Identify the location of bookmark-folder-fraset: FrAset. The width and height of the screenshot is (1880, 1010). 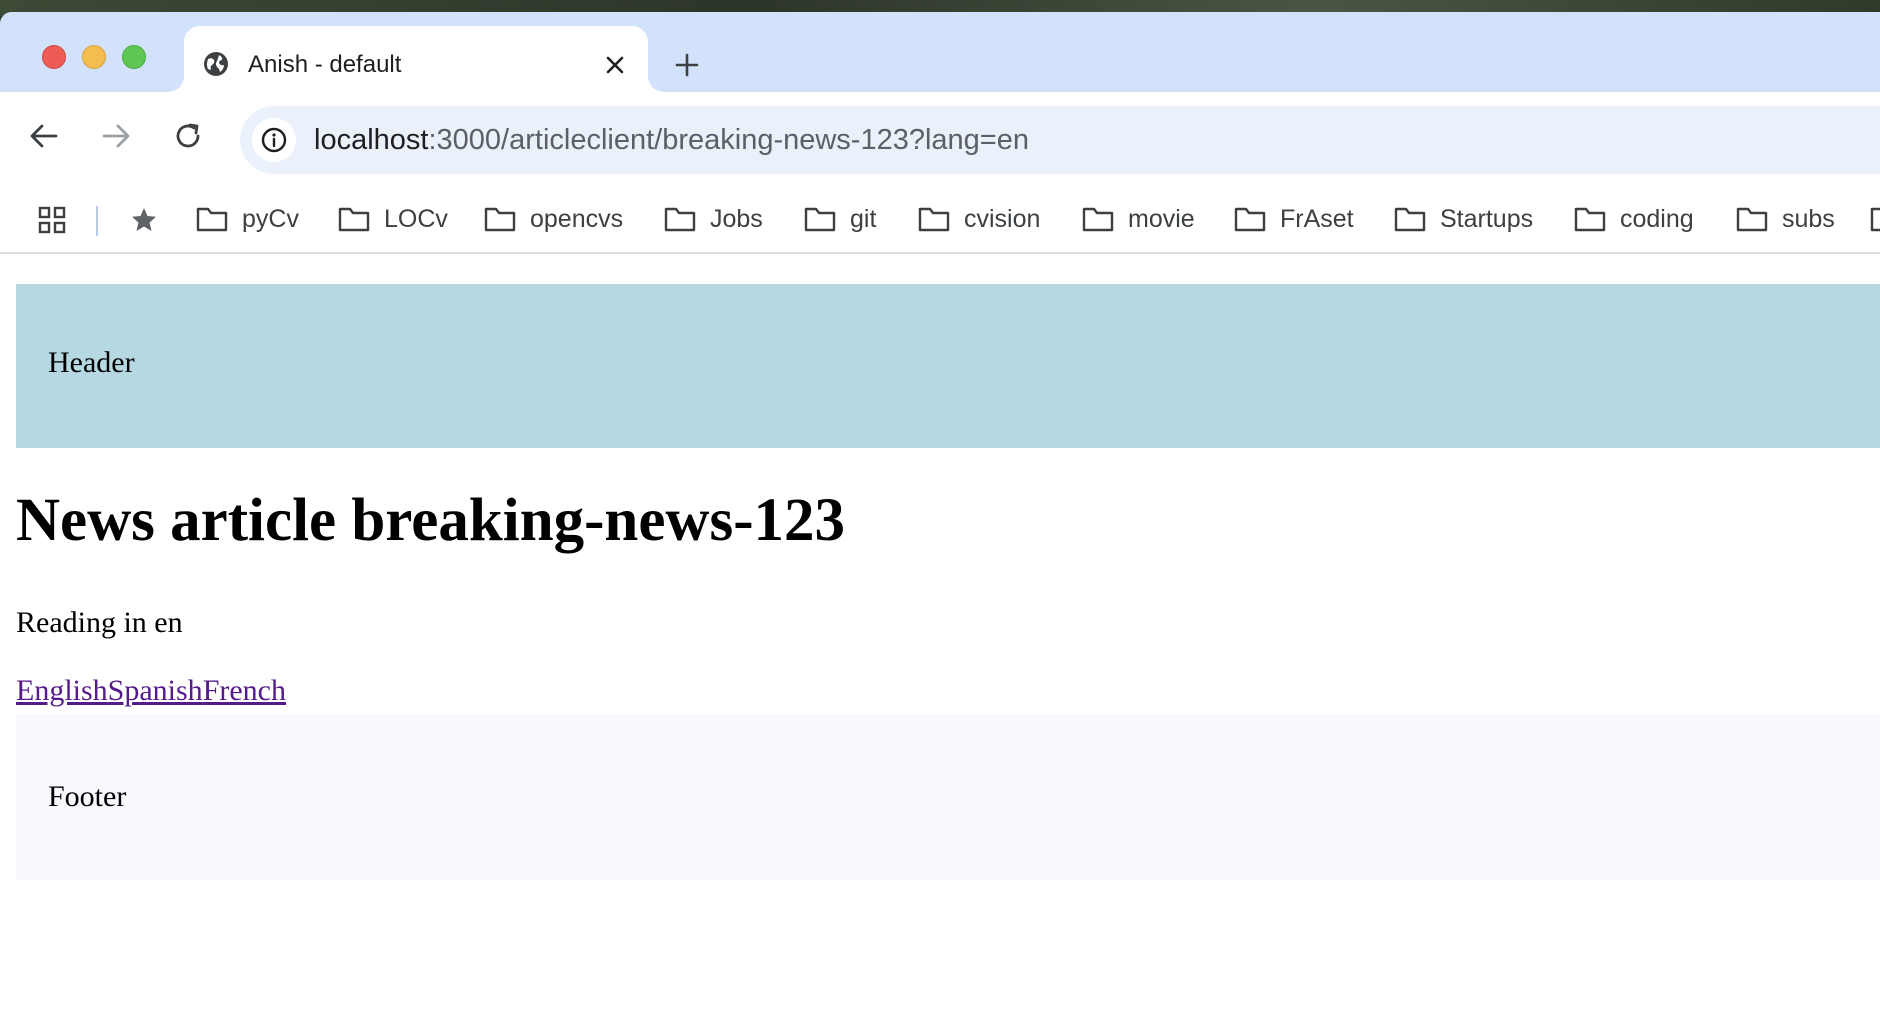
(1294, 219).